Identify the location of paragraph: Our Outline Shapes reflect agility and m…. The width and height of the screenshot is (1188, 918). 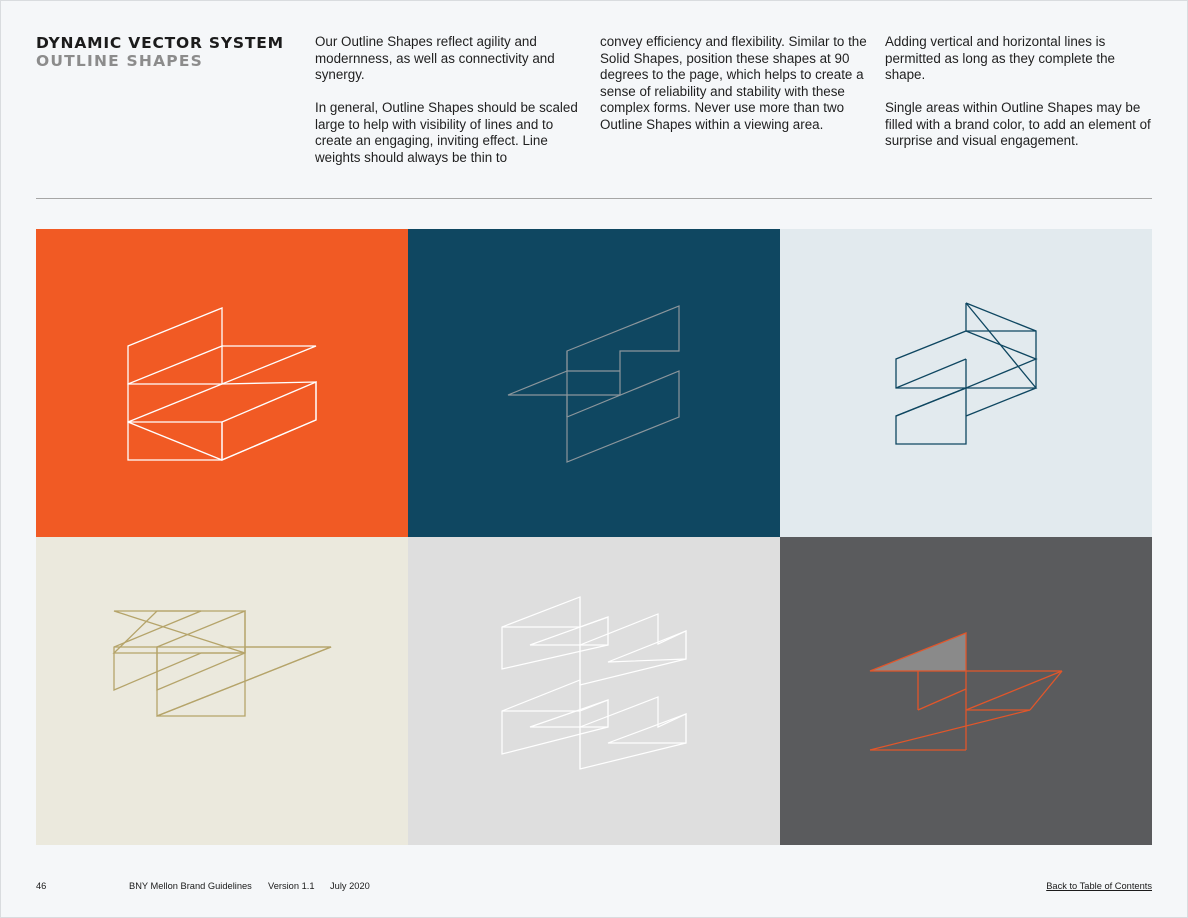
(435, 58).